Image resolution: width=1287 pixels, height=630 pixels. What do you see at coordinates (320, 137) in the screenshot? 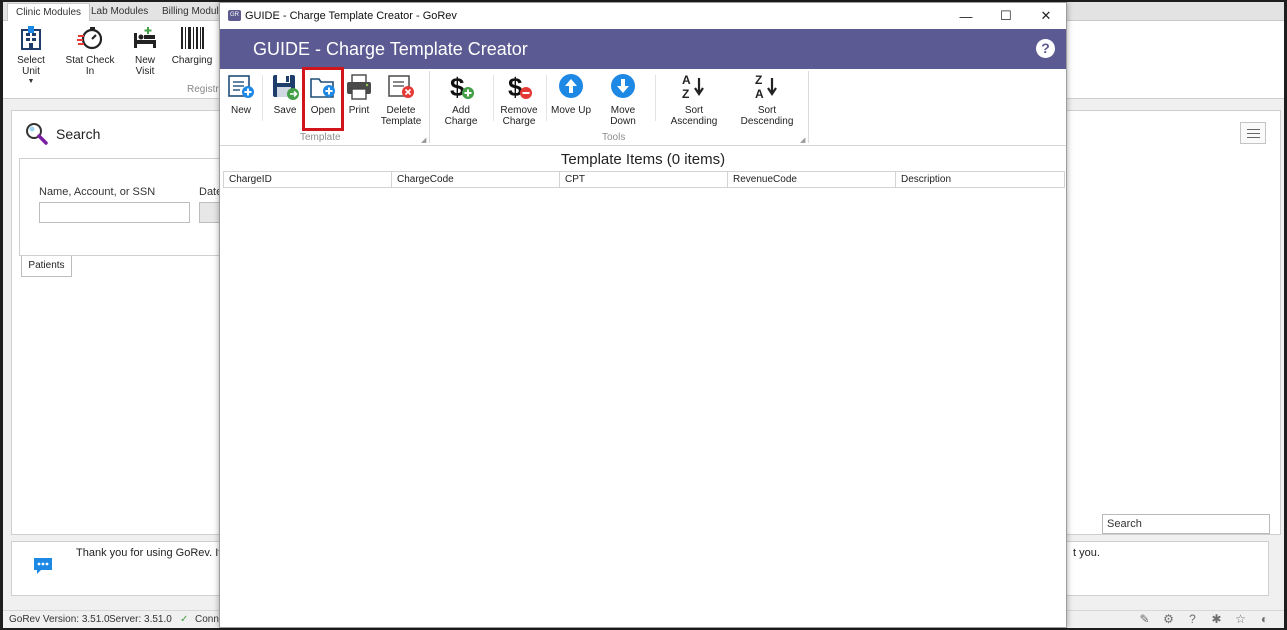
I see `template-group-label: Template` at bounding box center [320, 137].